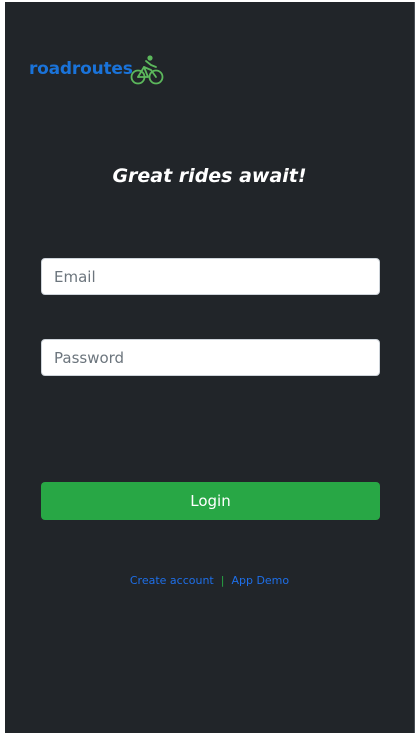  I want to click on create-account-link: Create account, so click(172, 580).